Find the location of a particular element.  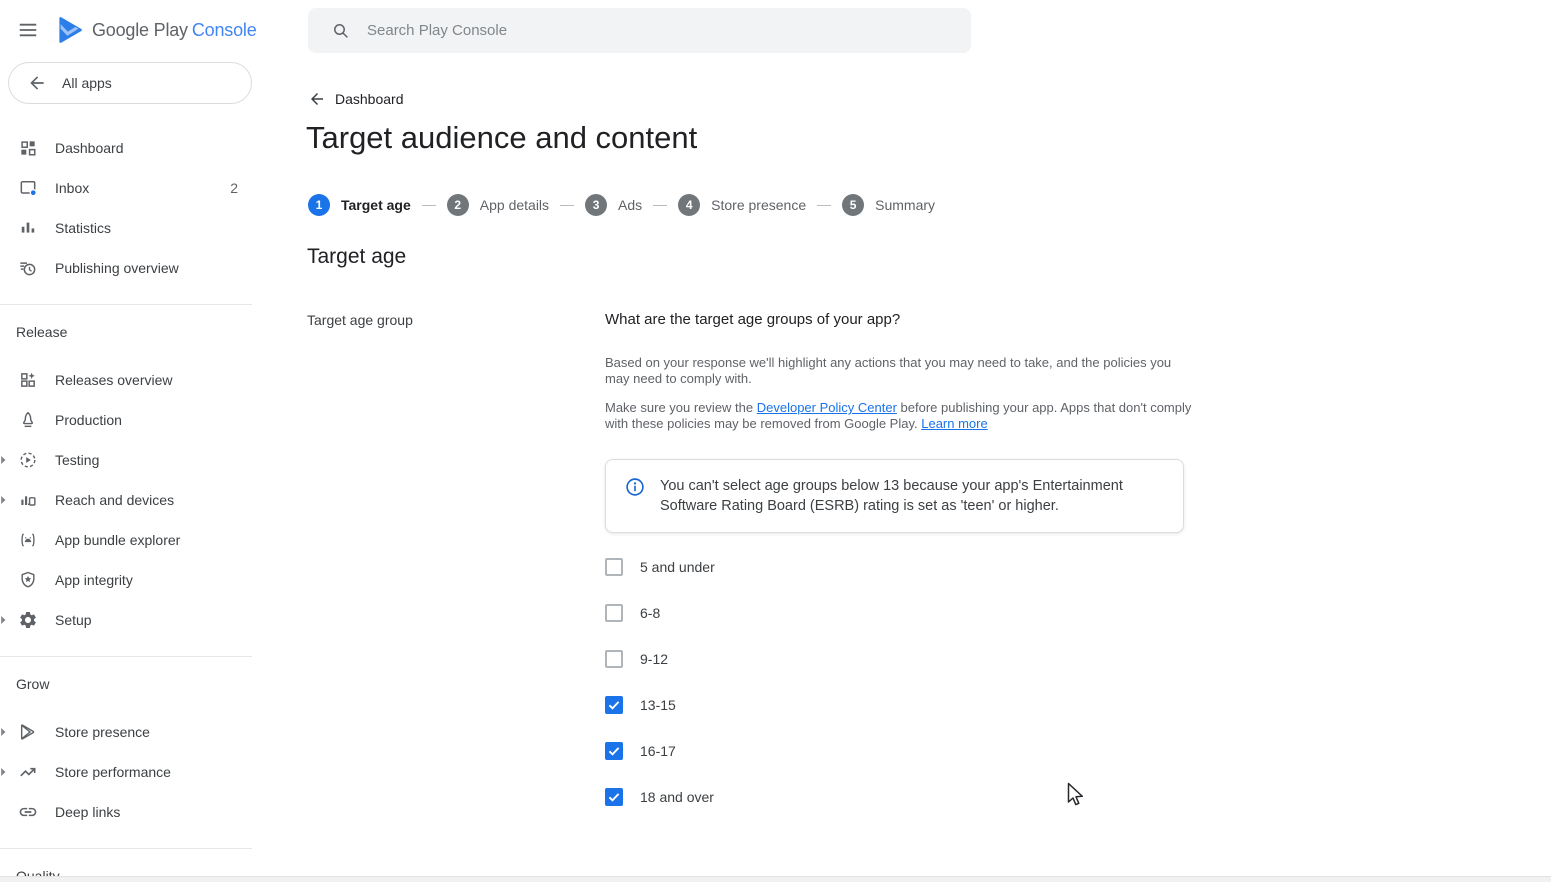

sidebar-item-setup: Setup is located at coordinates (126, 620).